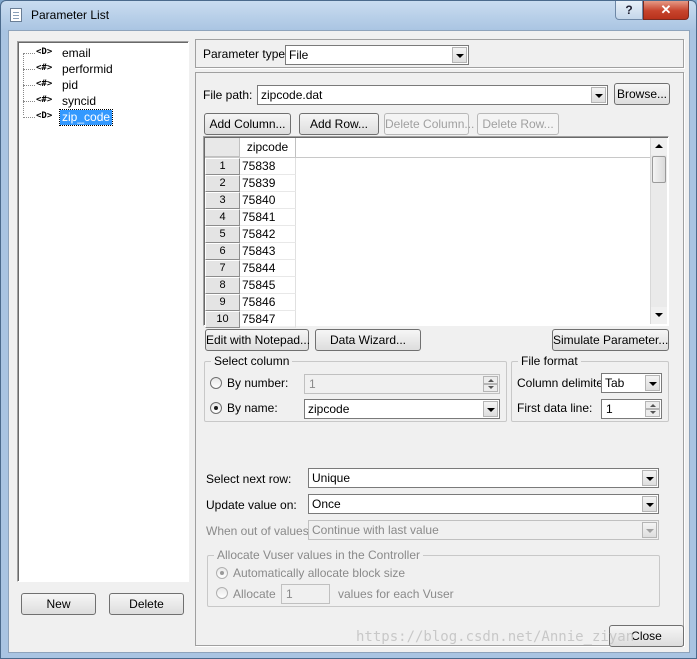  I want to click on first-data-line-value: 1, so click(609, 409).